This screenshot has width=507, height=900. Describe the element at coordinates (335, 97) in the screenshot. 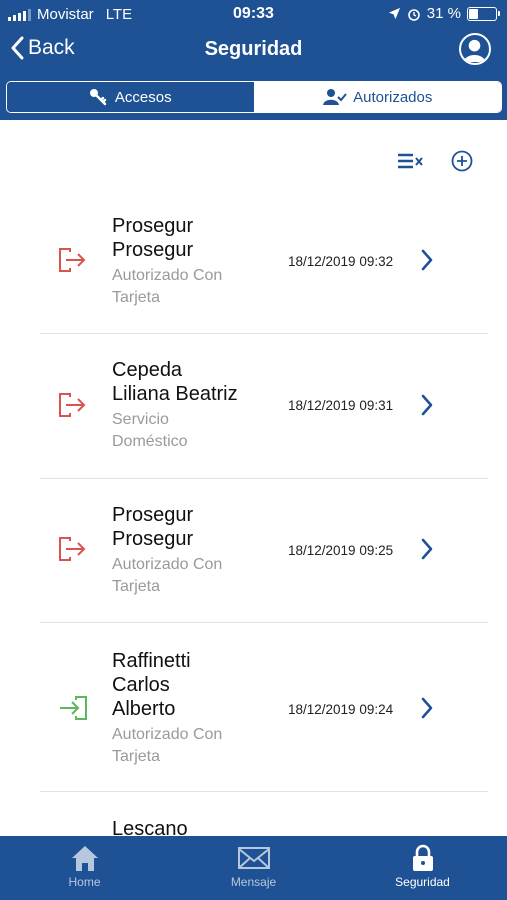

I see `user-check-icon` at that location.